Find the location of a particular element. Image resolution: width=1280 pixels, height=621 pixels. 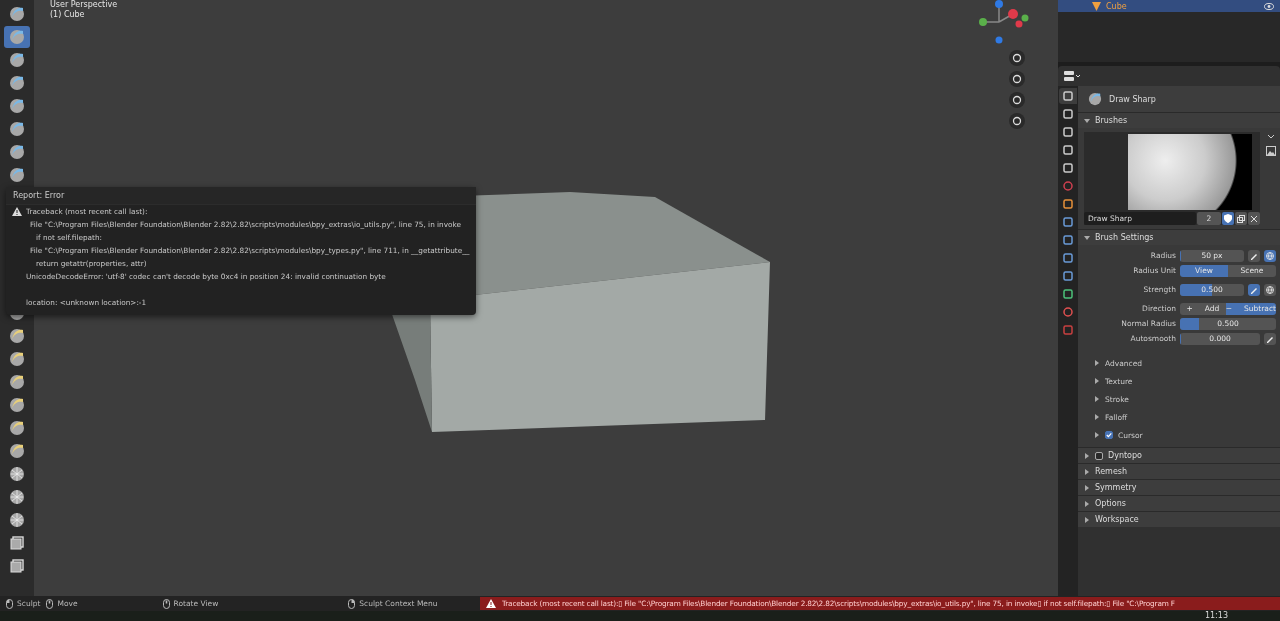

panel-header: Remesh is located at coordinates (1179, 471).